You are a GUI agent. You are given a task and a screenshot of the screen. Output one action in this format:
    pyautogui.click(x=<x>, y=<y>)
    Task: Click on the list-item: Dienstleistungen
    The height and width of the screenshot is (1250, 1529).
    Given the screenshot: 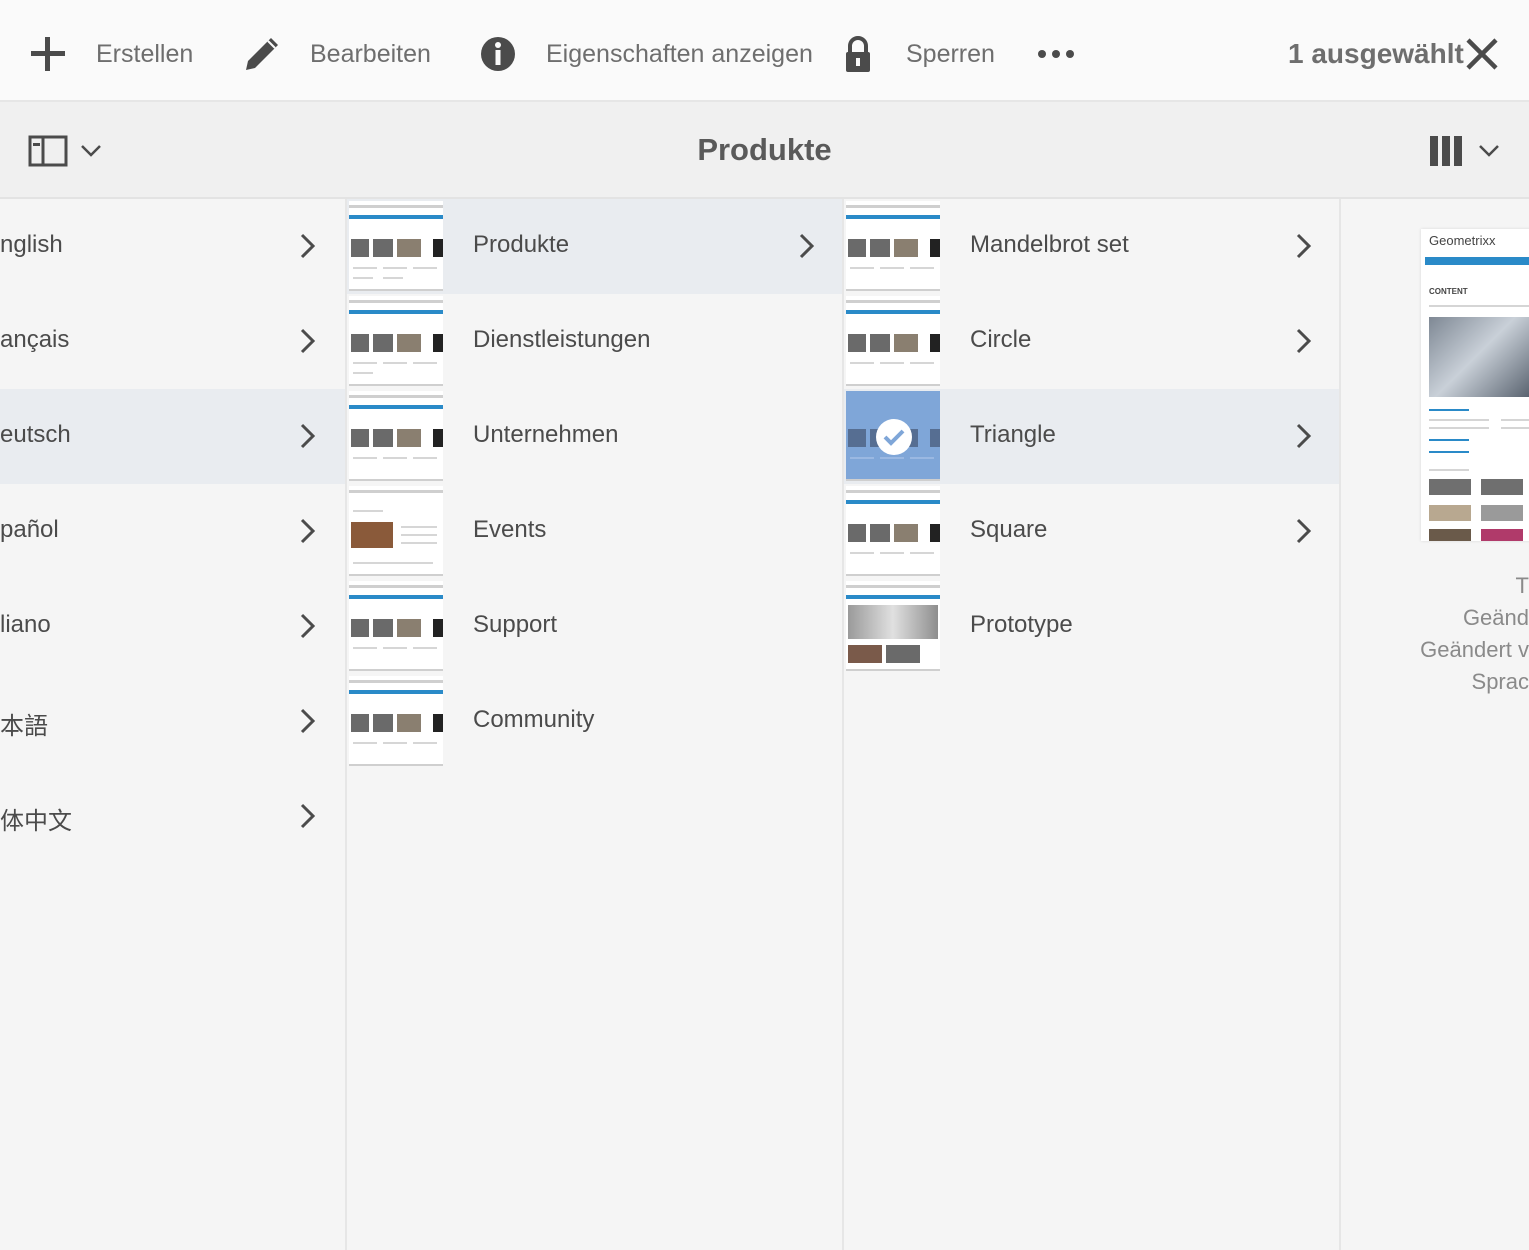 What is the action you would take?
    pyautogui.click(x=594, y=341)
    